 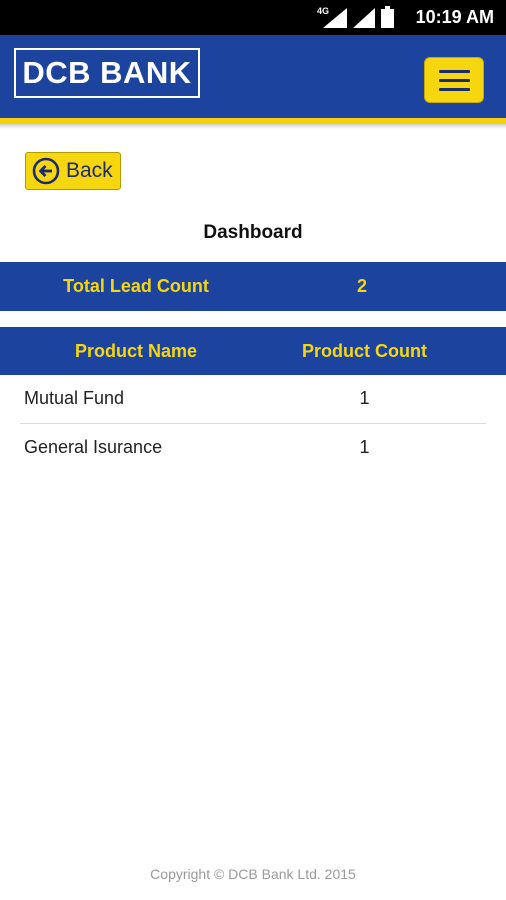 I want to click on header-product-name: Product Name, so click(x=136, y=351).